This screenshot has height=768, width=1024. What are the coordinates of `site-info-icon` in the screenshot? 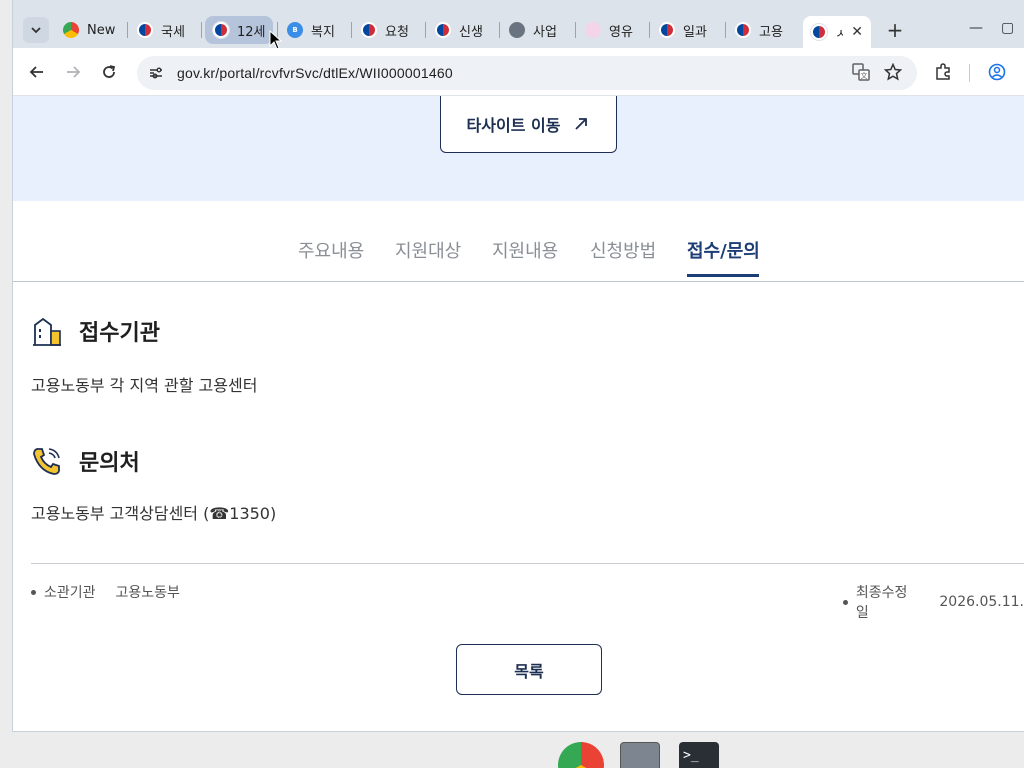 It's located at (156, 73).